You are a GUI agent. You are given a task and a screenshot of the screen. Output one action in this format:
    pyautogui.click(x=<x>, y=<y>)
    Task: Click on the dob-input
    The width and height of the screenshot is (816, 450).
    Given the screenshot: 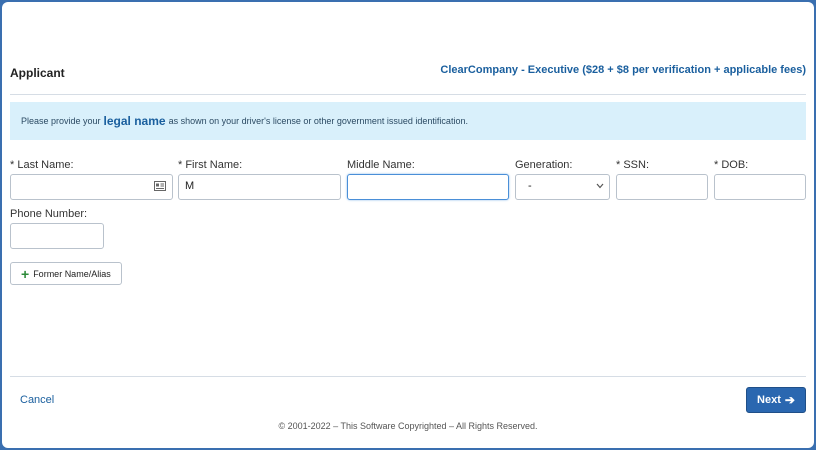 What is the action you would take?
    pyautogui.click(x=760, y=187)
    